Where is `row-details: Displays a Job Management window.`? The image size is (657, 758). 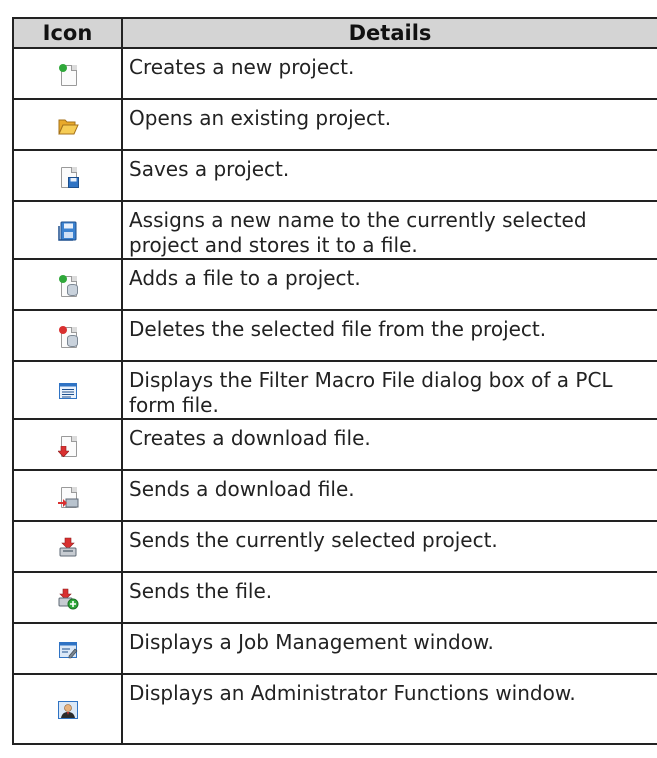
row-details: Displays a Job Management window. is located at coordinates (389, 648).